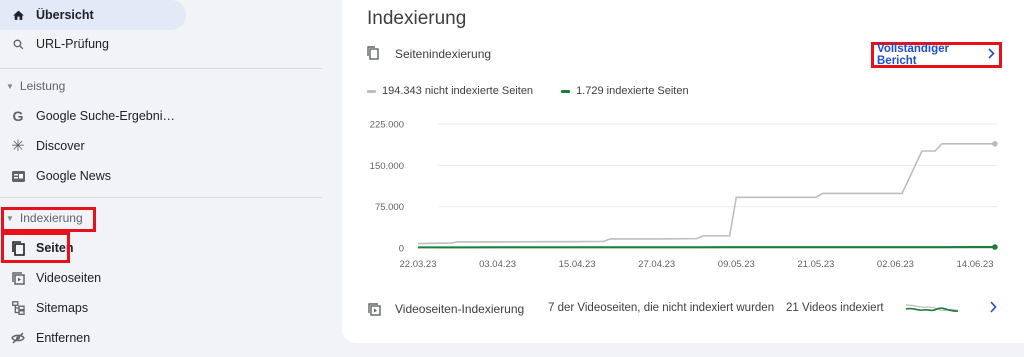 The height and width of the screenshot is (357, 1024). Describe the element at coordinates (60, 146) in the screenshot. I see `sidebar-item-label: Discover` at that location.